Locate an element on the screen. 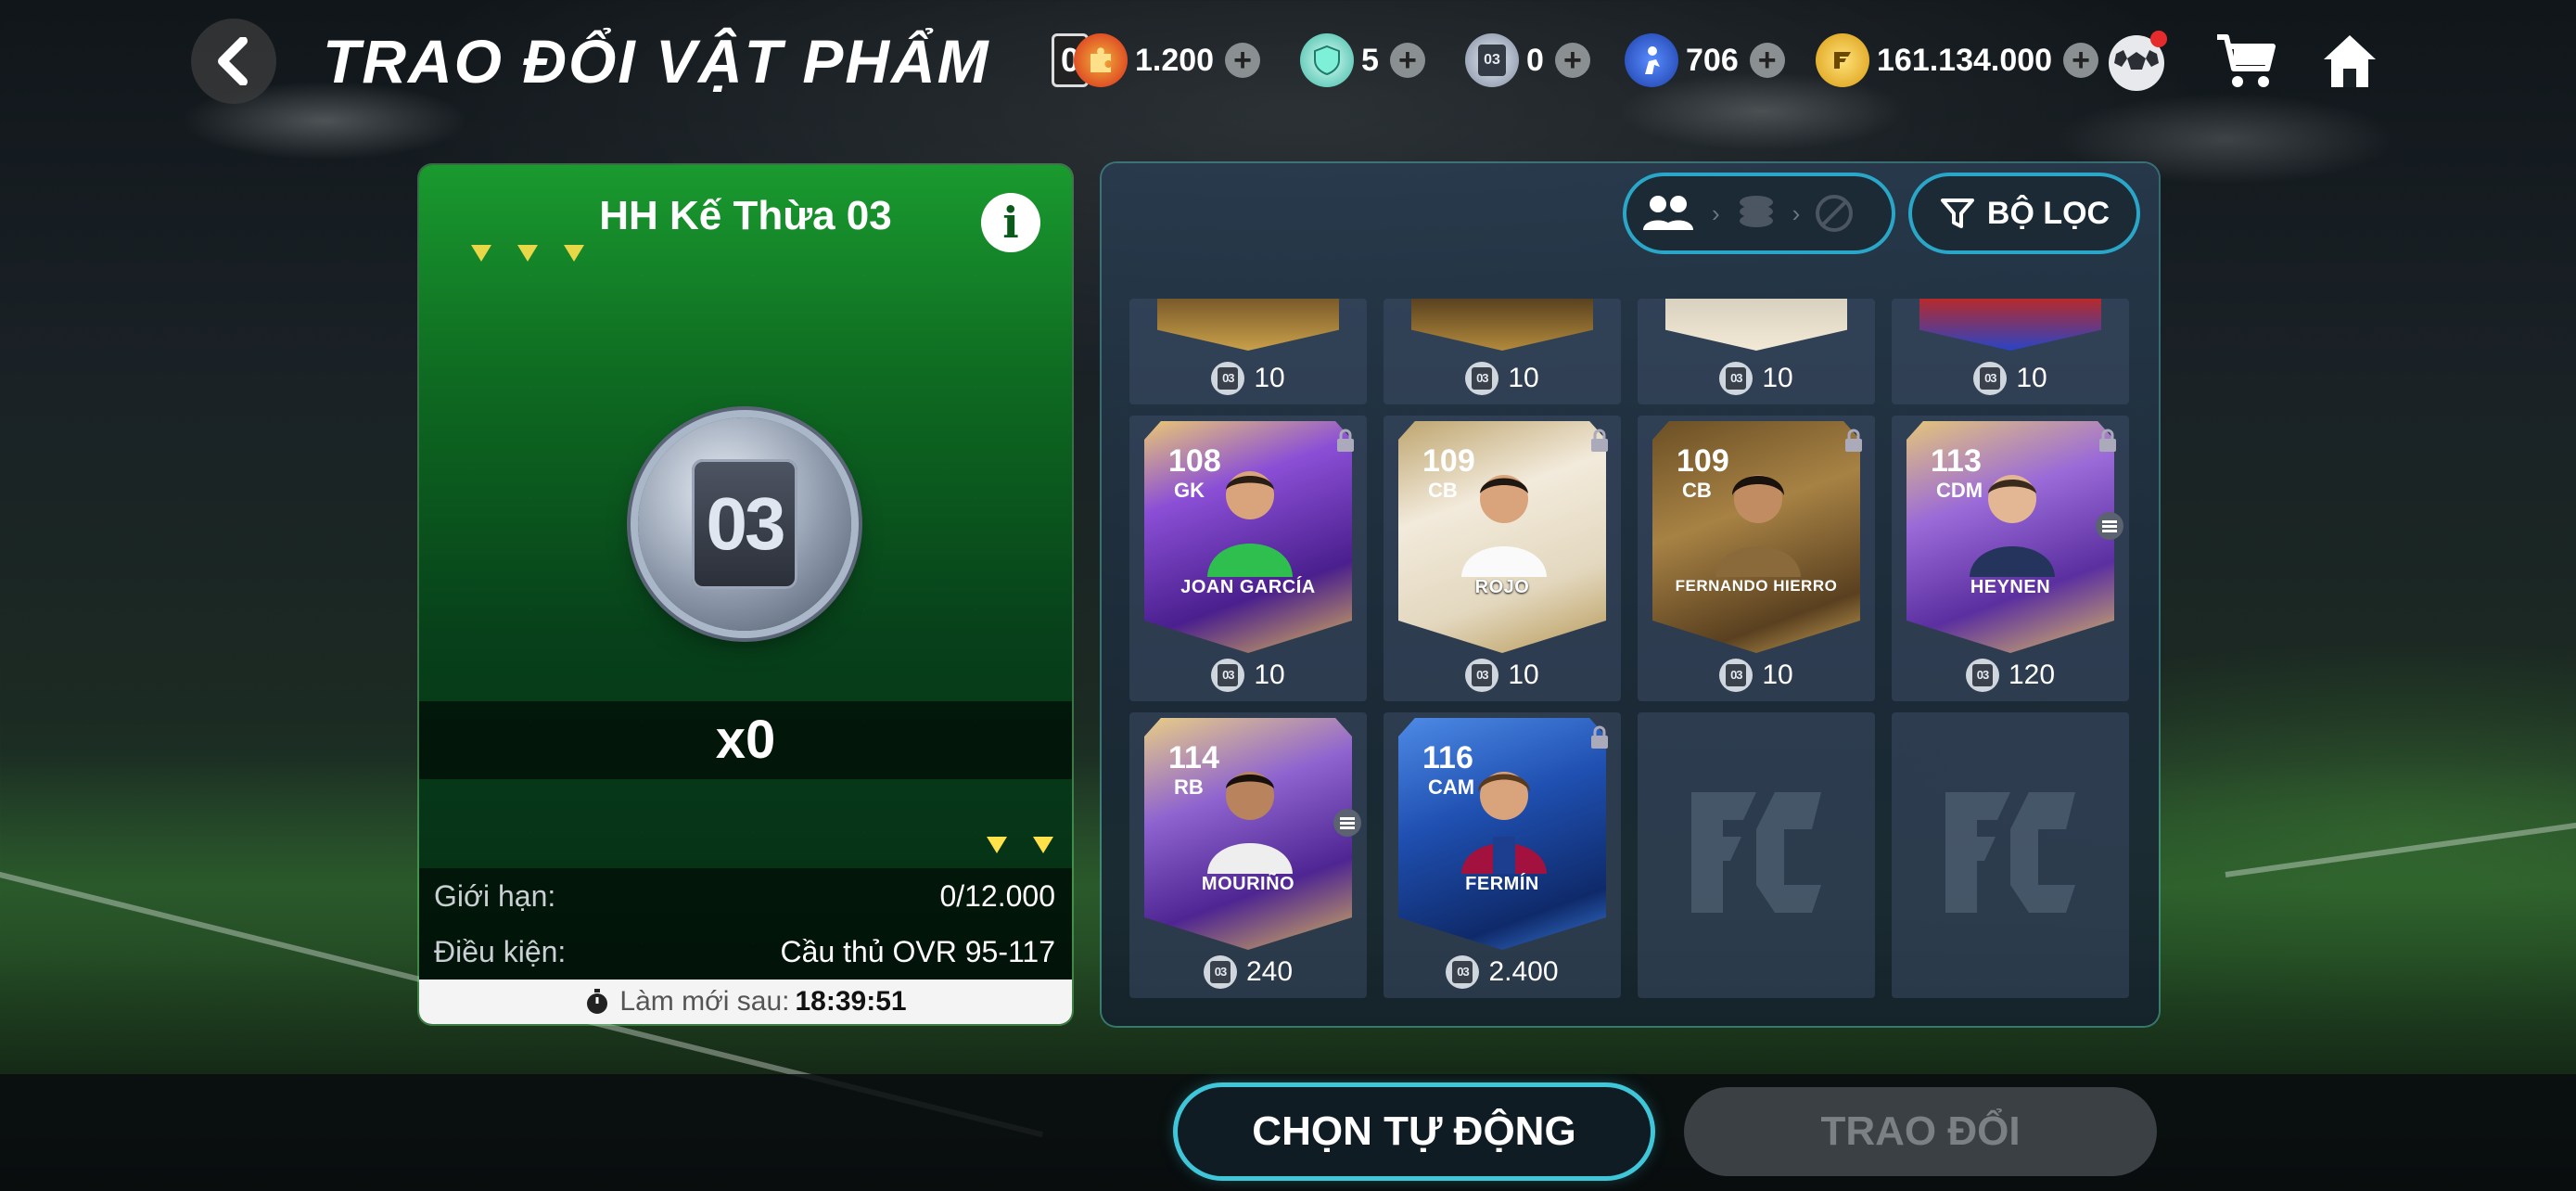 Image resolution: width=2576 pixels, height=1191 pixels. condition-value: Cầu thủ OVR 95-117 is located at coordinates (917, 951).